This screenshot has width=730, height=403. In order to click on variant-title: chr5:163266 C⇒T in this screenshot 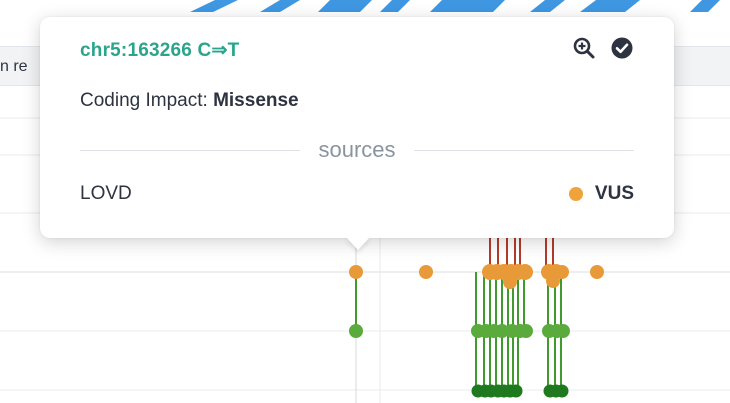, I will do `click(159, 50)`.